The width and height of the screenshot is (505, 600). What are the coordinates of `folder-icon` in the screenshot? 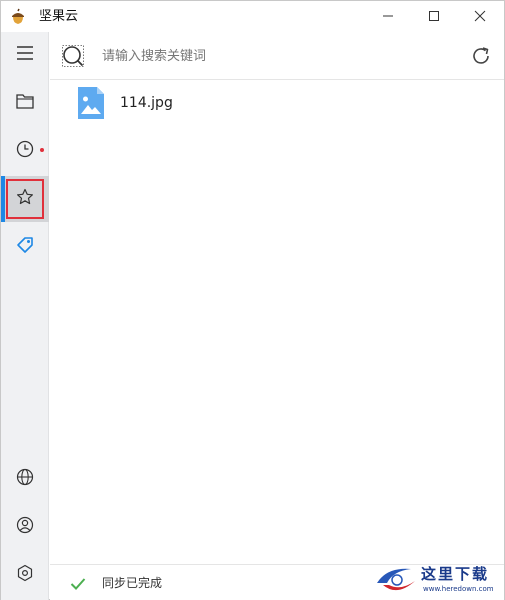 It's located at (25, 103).